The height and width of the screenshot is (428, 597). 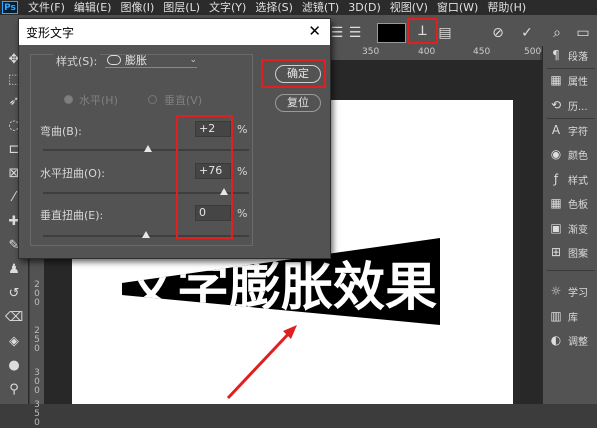 I want to click on v-distort-label: 垂直扭曲(E):, so click(x=72, y=215).